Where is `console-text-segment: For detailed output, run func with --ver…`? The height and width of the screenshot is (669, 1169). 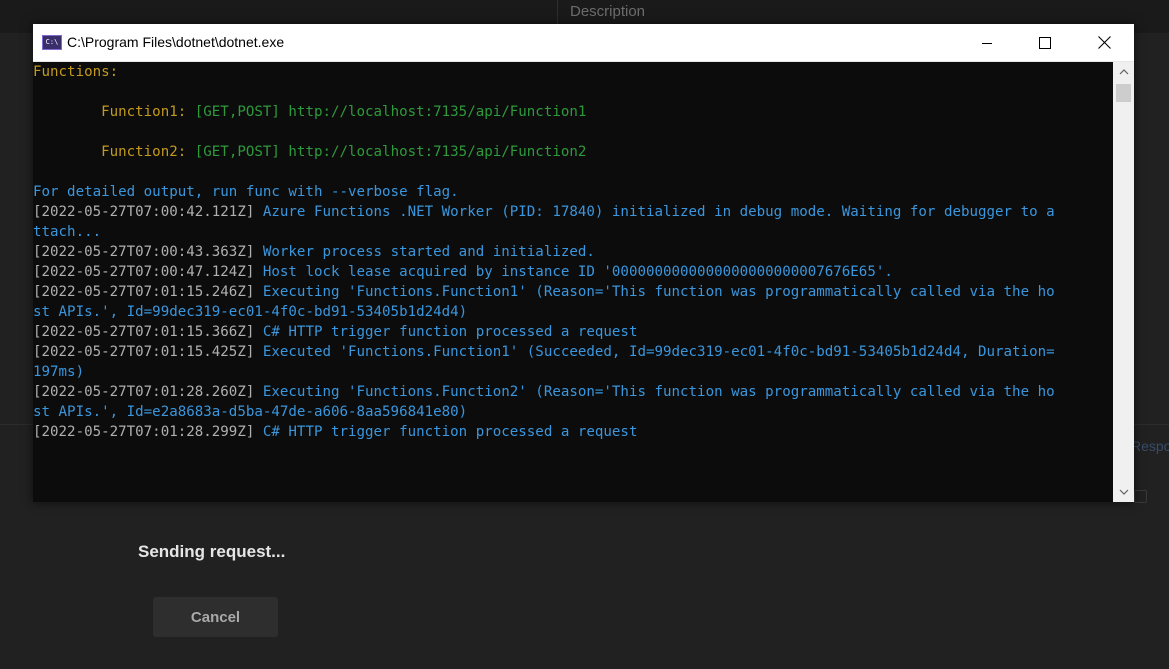
console-text-segment: For detailed output, run func with --ver… is located at coordinates (246, 192).